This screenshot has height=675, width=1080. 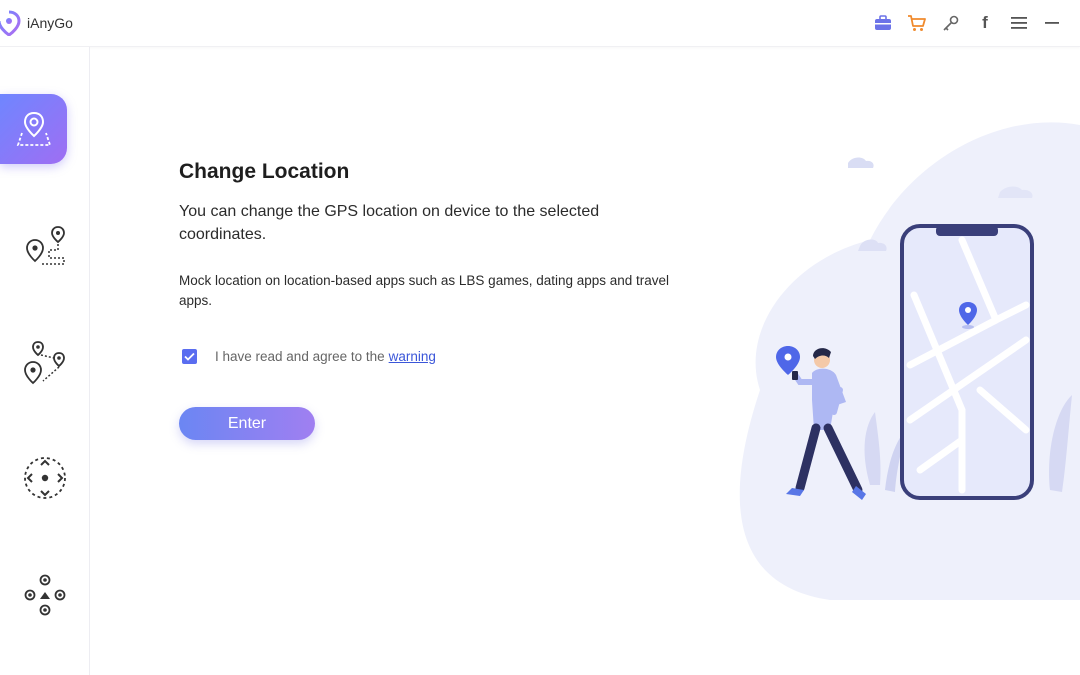 I want to click on title-bar: iAnyGo f, so click(x=540, y=23).